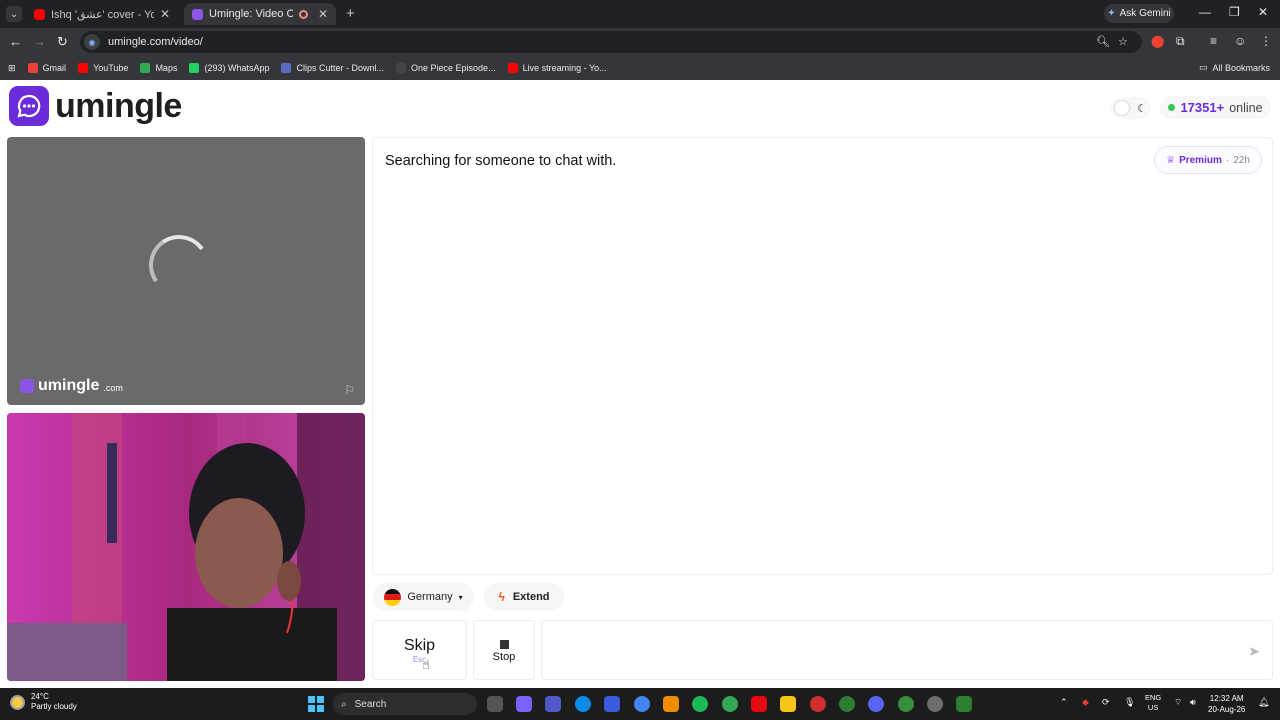  What do you see at coordinates (1208, 160) in the screenshot?
I see `premium-button: ♕ Premium · 22h` at bounding box center [1208, 160].